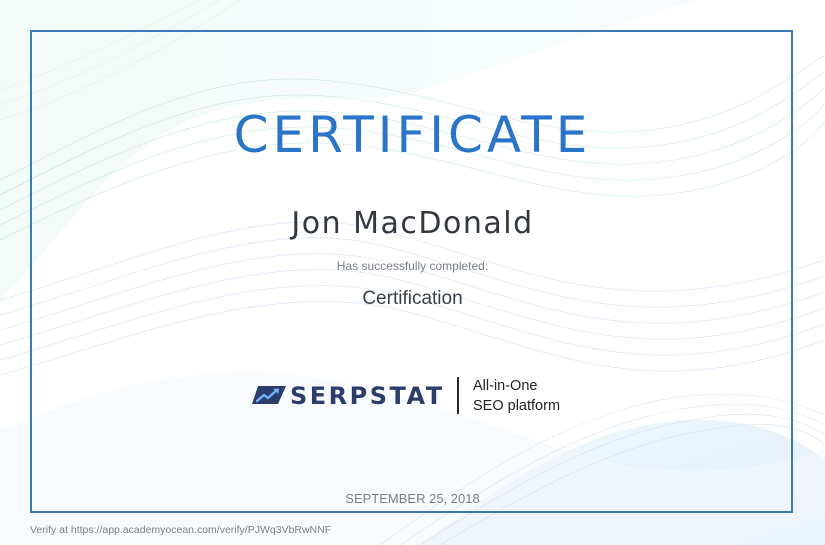  What do you see at coordinates (412, 266) in the screenshot?
I see `completed-label: Has successfully completed:` at bounding box center [412, 266].